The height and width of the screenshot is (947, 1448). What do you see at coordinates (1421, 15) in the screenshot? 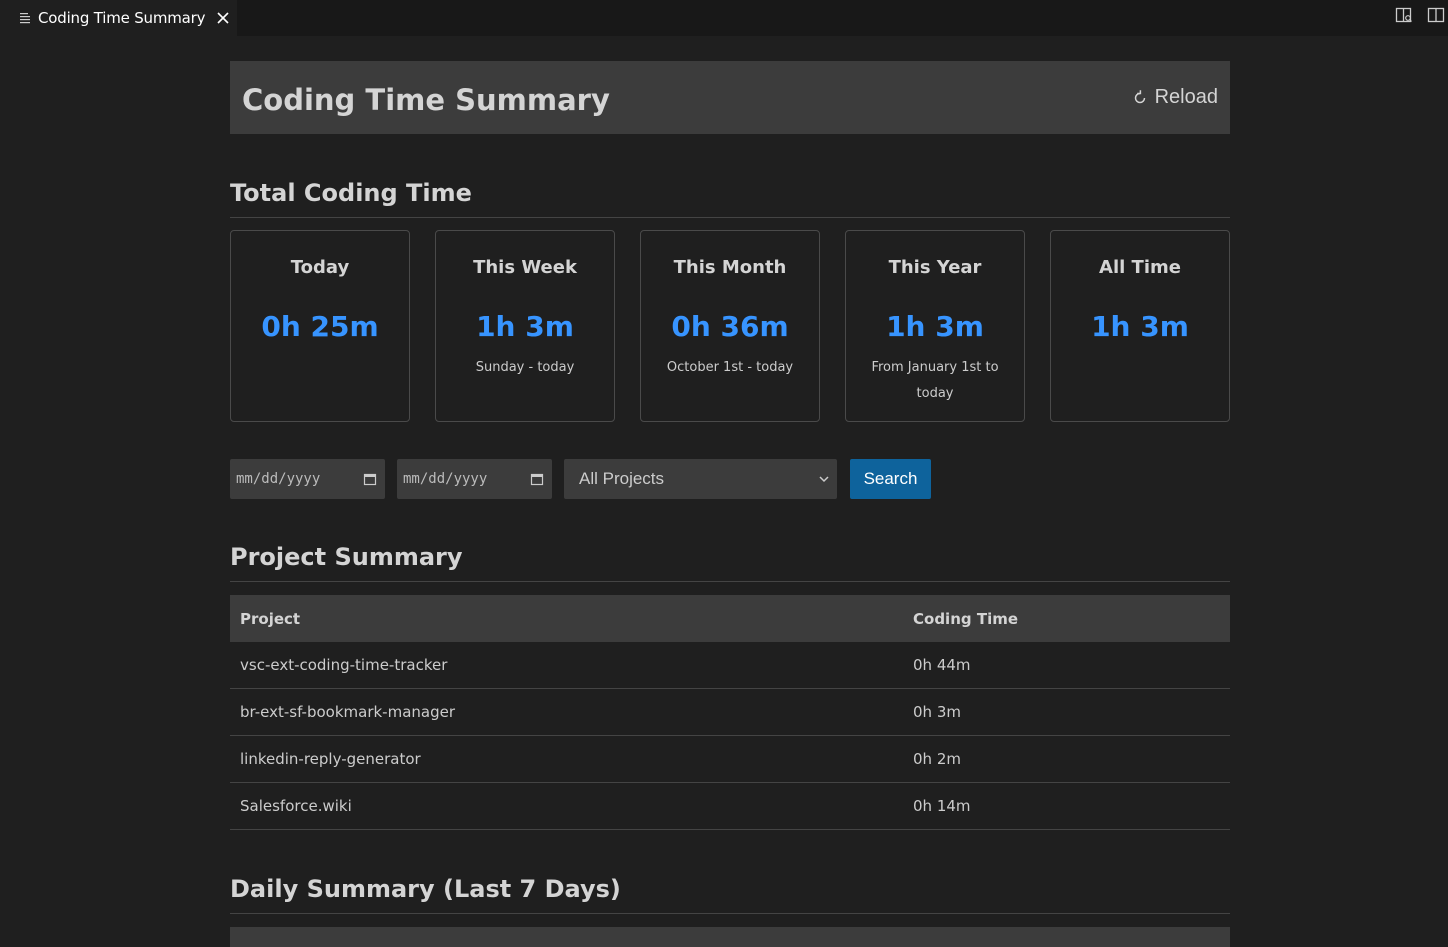
I see `editor-actions` at bounding box center [1421, 15].